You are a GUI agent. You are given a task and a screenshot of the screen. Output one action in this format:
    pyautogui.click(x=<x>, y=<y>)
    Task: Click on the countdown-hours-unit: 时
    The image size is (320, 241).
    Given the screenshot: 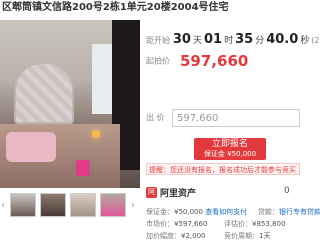 What is the action you would take?
    pyautogui.click(x=229, y=41)
    